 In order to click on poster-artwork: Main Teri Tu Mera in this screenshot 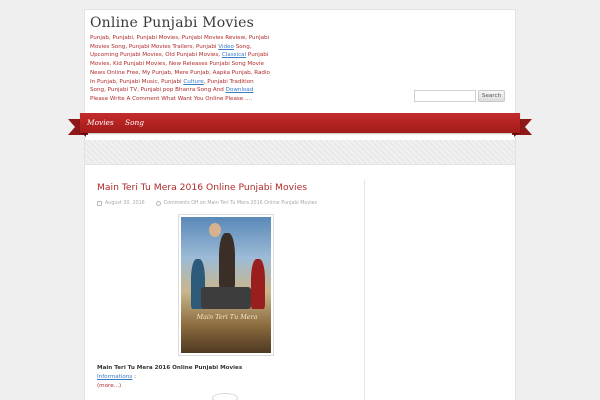, I will do `click(226, 285)`.